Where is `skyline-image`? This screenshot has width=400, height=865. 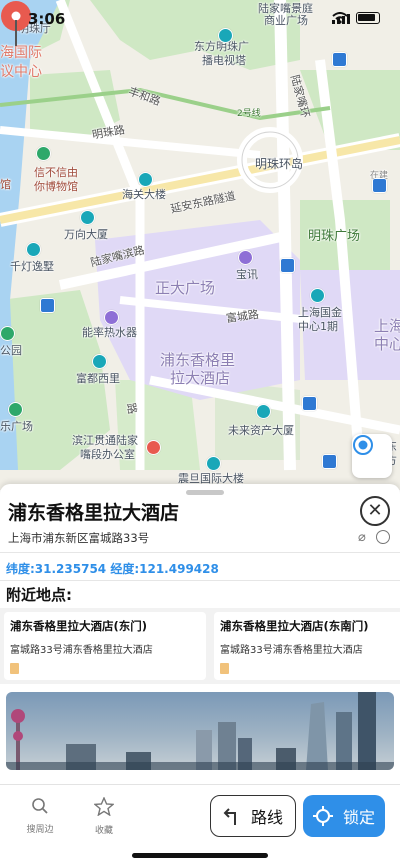 skyline-image is located at coordinates (200, 731).